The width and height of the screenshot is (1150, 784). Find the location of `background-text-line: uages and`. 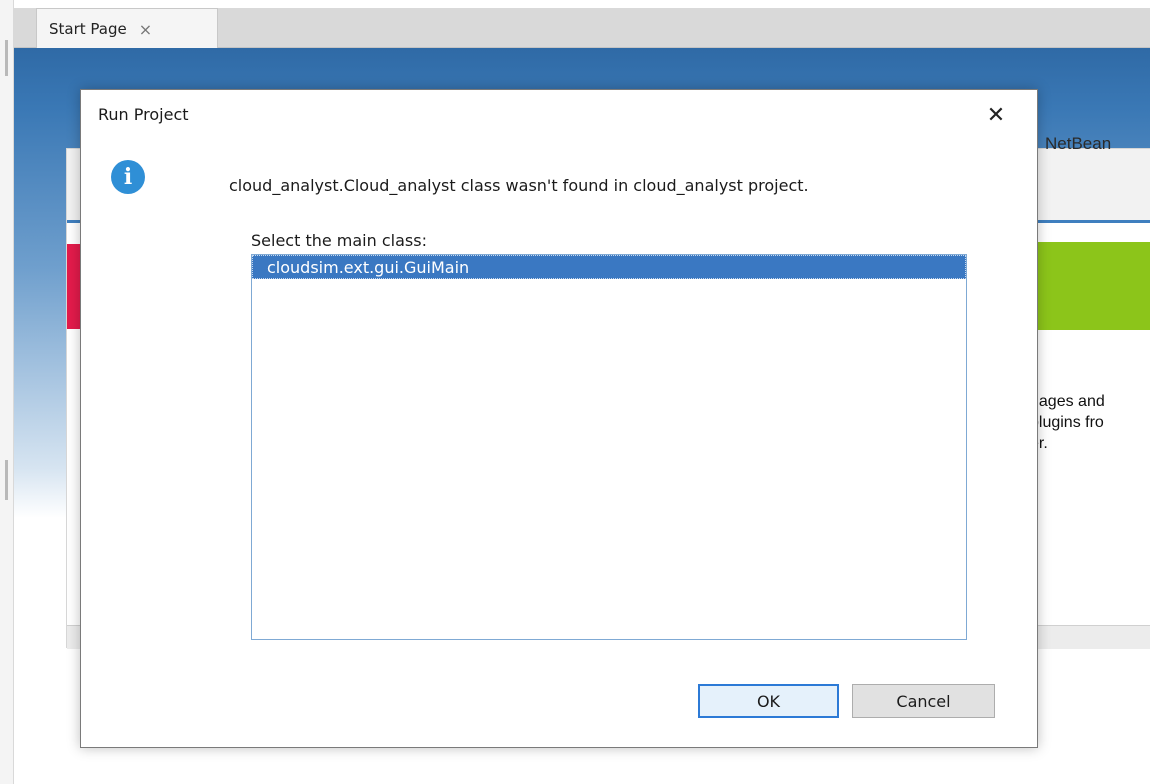

background-text-line: uages and is located at coordinates (1067, 401).